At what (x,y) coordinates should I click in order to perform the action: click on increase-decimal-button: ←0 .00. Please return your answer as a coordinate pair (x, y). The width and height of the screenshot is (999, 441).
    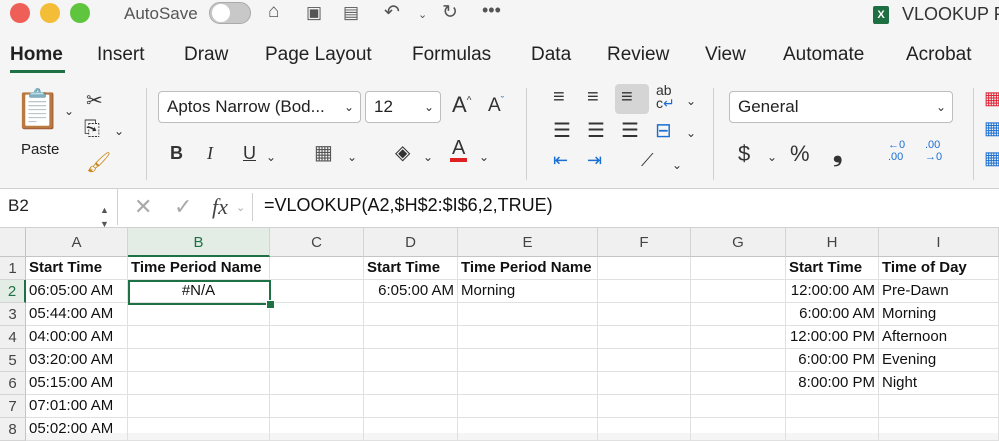
    Looking at the image, I should click on (896, 151).